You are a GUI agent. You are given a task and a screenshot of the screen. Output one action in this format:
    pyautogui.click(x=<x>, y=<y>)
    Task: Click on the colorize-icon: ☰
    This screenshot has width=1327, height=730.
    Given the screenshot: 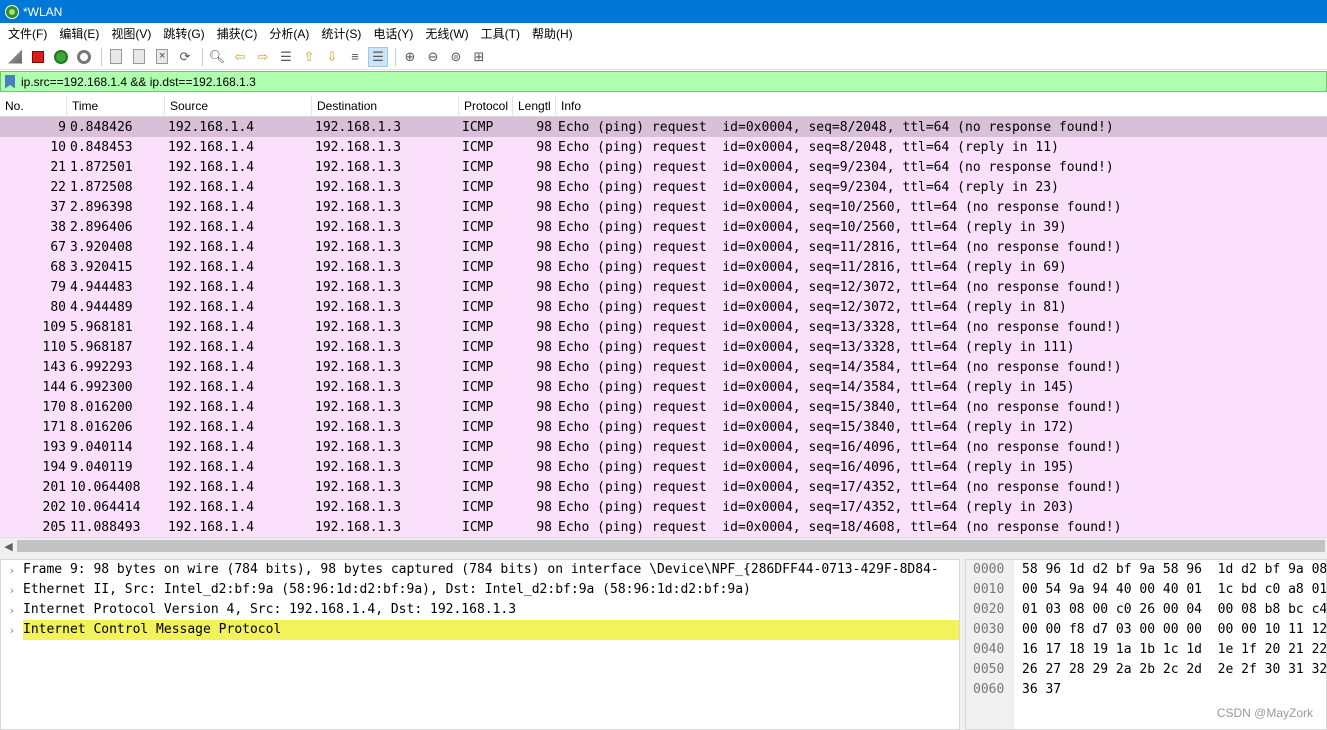 What is the action you would take?
    pyautogui.click(x=378, y=56)
    